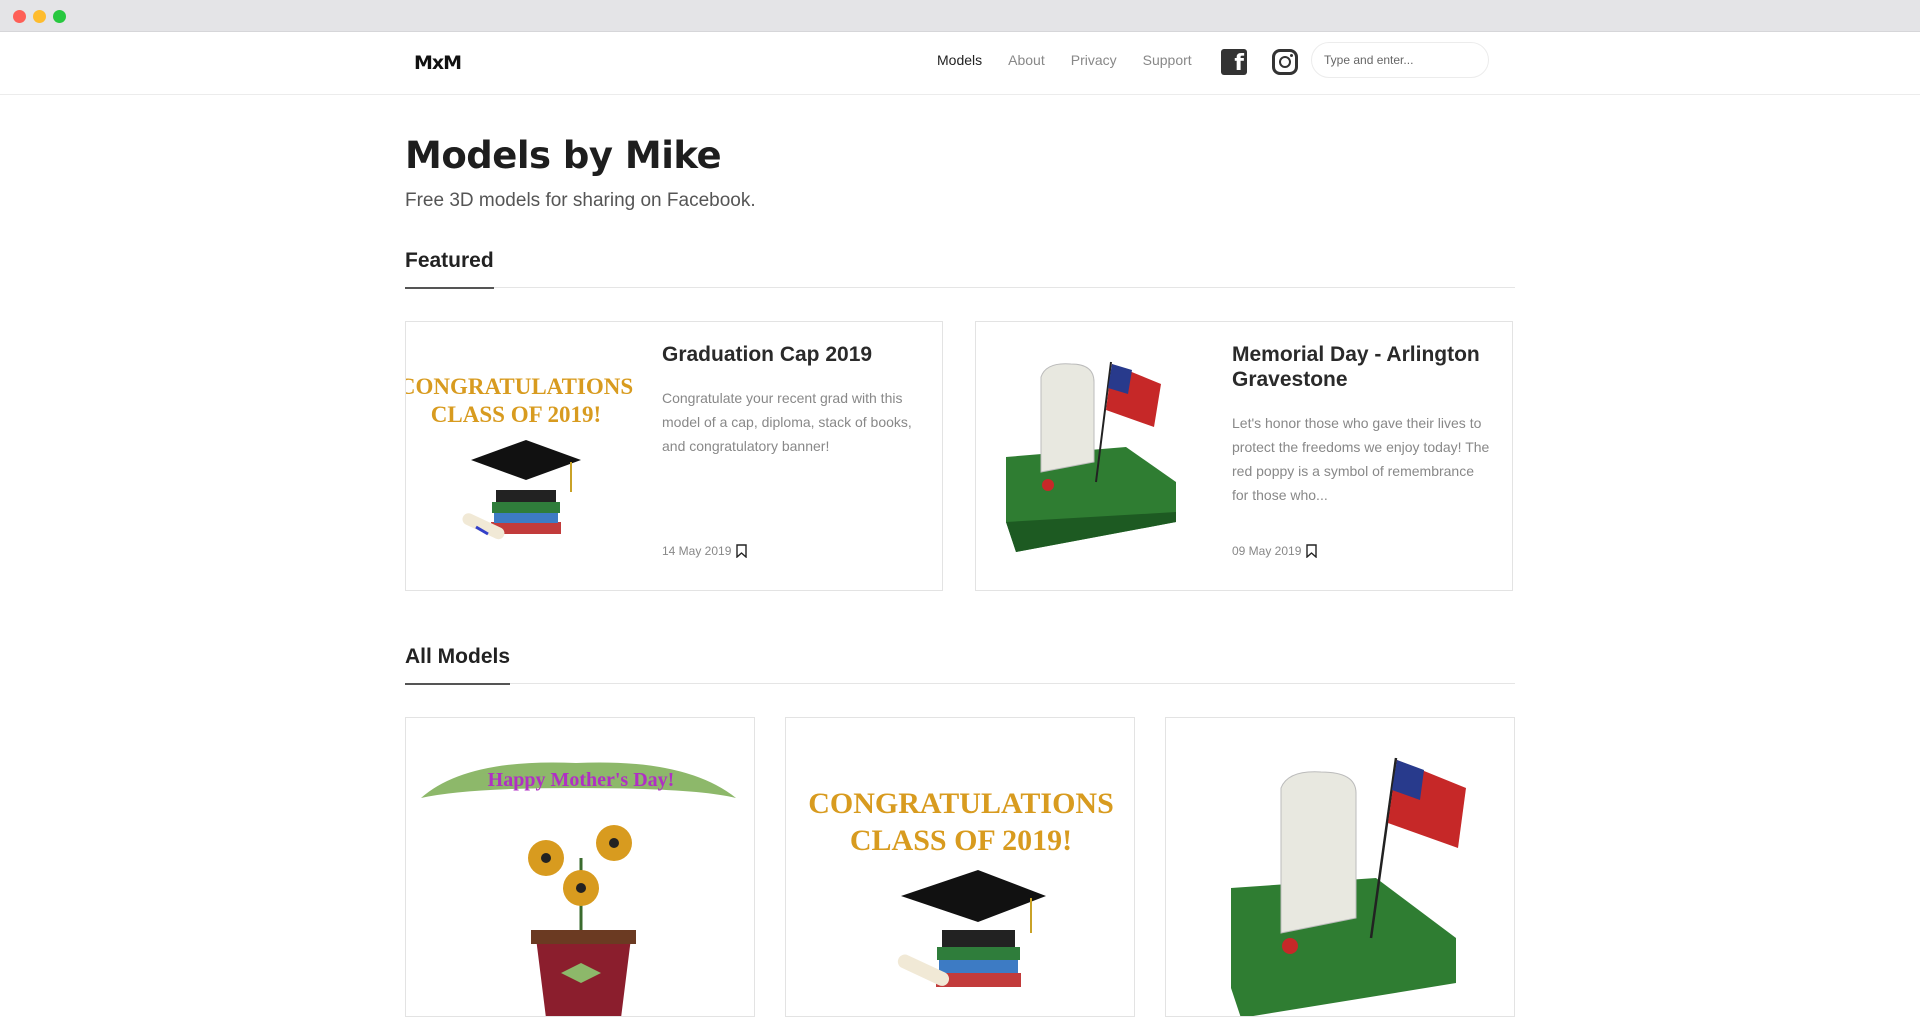  What do you see at coordinates (1234, 62) in the screenshot?
I see `facebook-icon: f` at bounding box center [1234, 62].